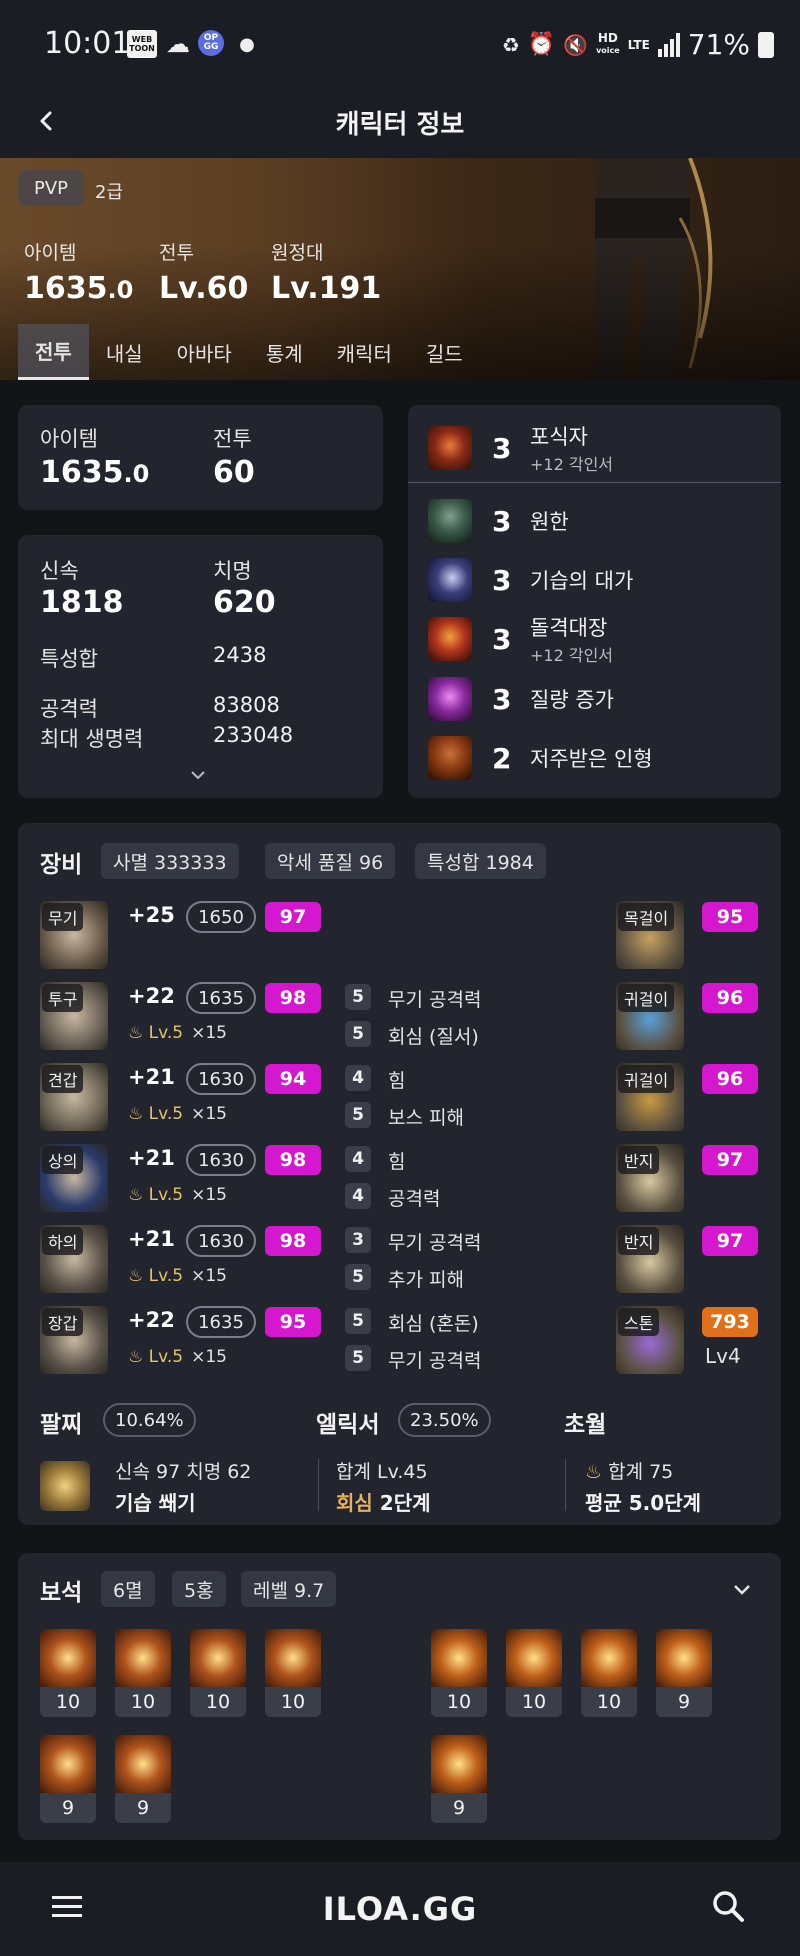 The height and width of the screenshot is (1956, 800). I want to click on bottom-bar: ILOA.GG, so click(400, 1909).